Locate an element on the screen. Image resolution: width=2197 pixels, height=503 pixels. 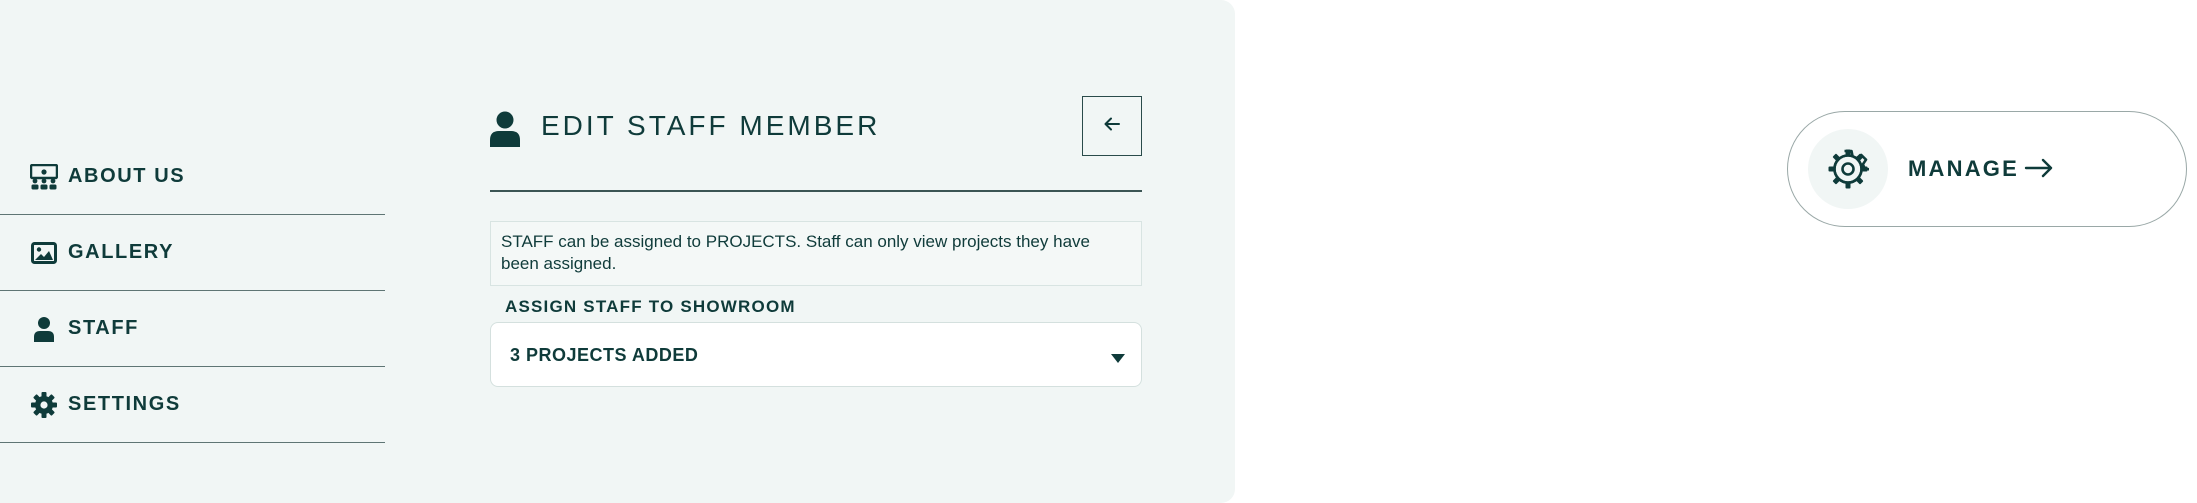
sidebar-item-gallery: GALLERY is located at coordinates (192, 253).